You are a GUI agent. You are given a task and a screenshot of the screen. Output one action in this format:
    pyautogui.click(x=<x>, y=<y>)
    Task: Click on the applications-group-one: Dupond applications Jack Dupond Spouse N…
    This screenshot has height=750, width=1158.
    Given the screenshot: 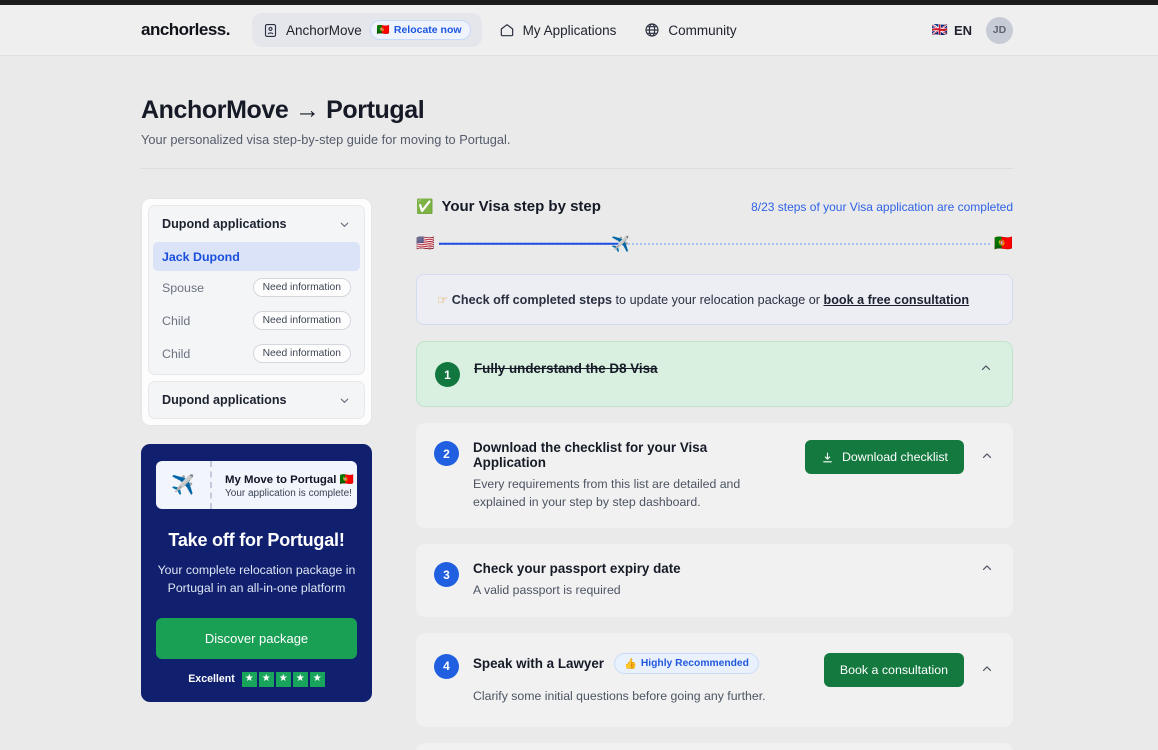 What is the action you would take?
    pyautogui.click(x=256, y=290)
    